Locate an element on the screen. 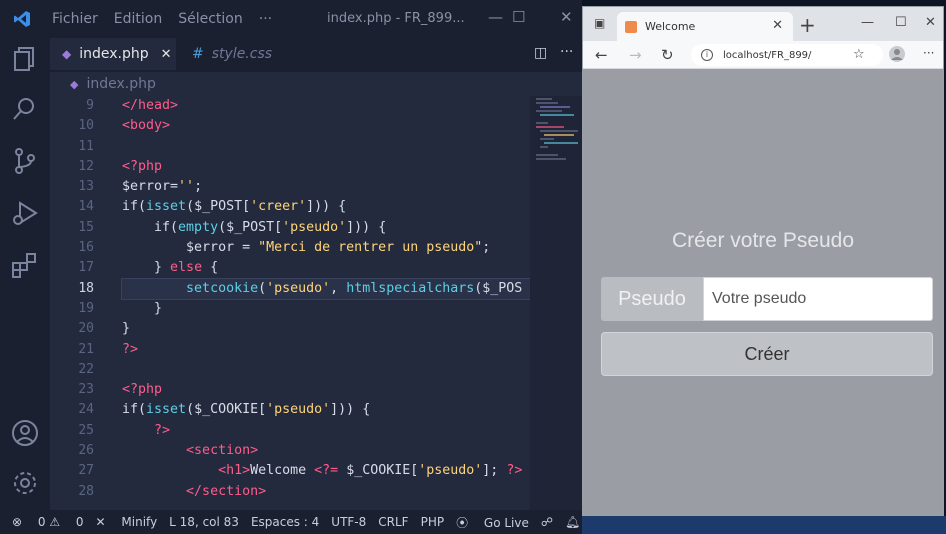 The image size is (946, 534). line-ending: CRLF is located at coordinates (393, 522).